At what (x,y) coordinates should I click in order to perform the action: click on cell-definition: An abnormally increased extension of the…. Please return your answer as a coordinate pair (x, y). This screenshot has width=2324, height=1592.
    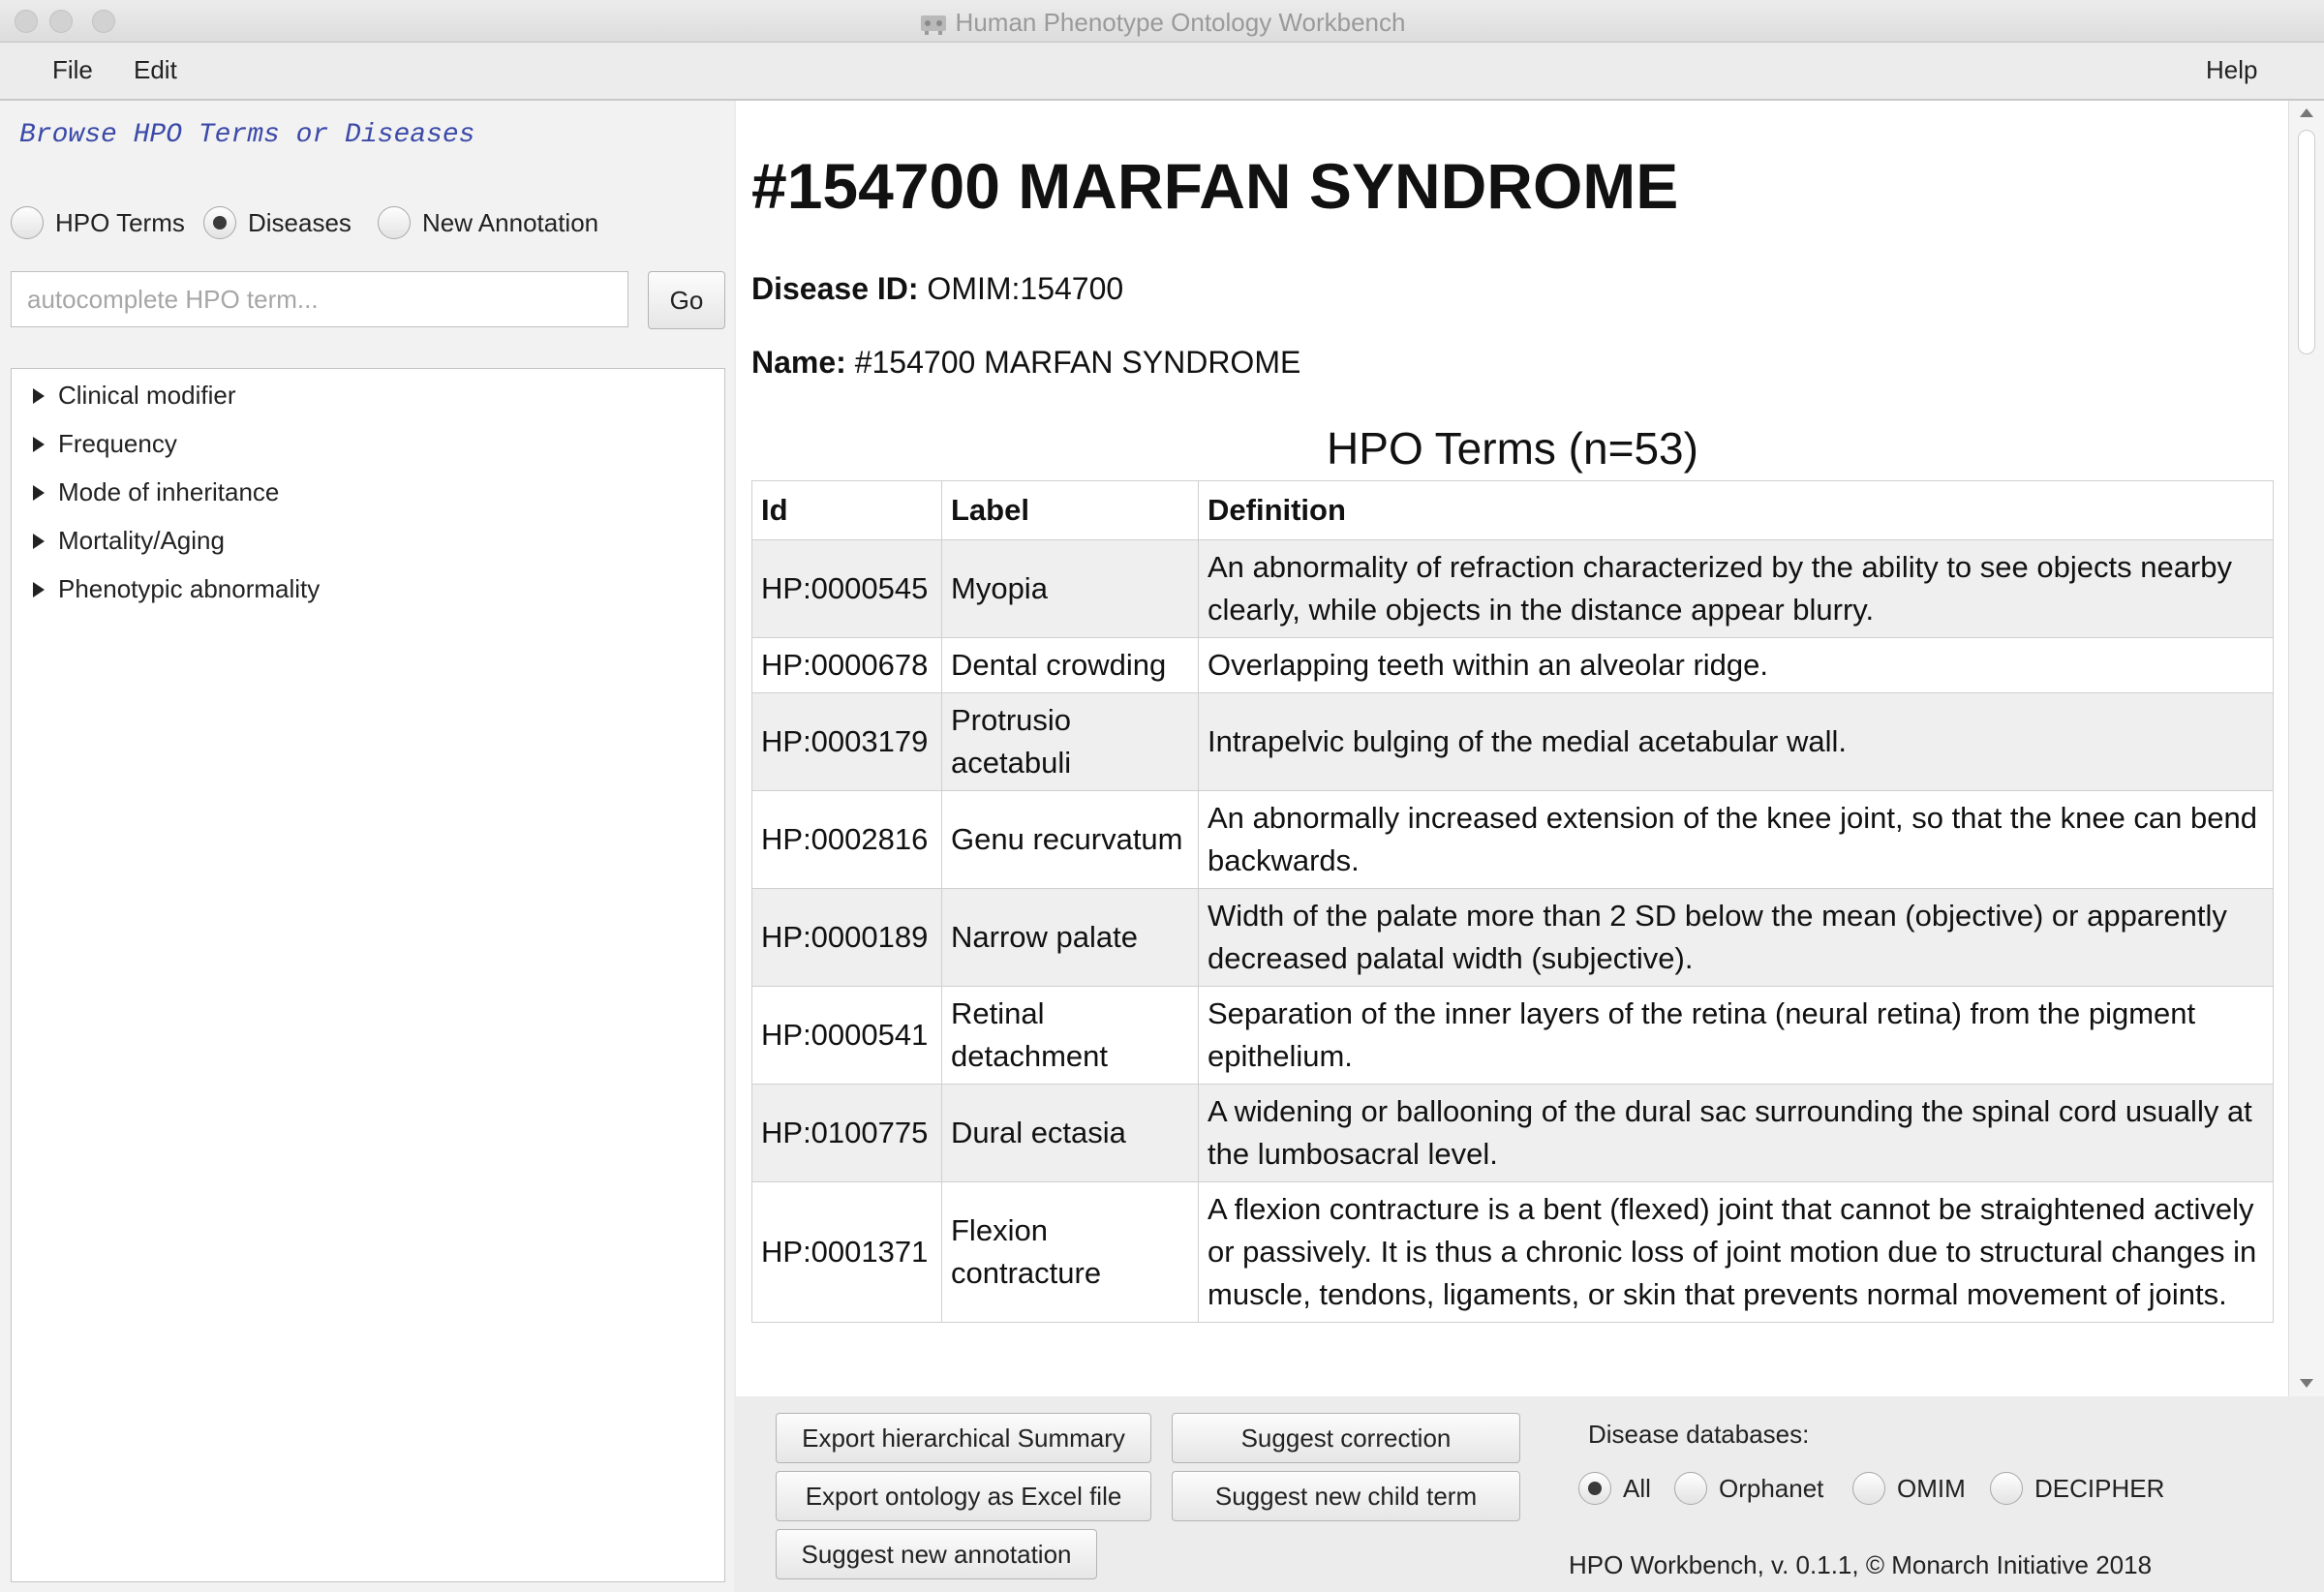
    Looking at the image, I should click on (1736, 839).